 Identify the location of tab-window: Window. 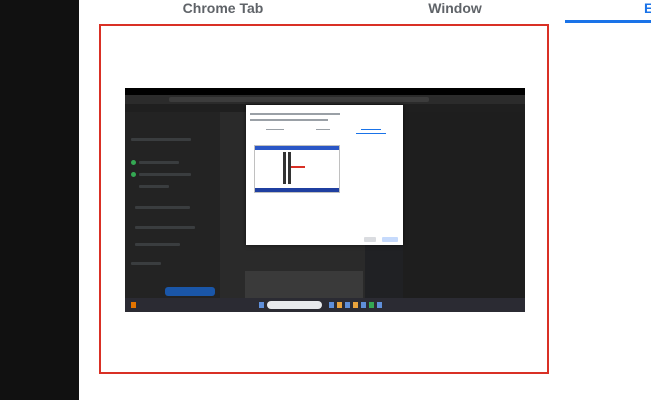
(455, 11).